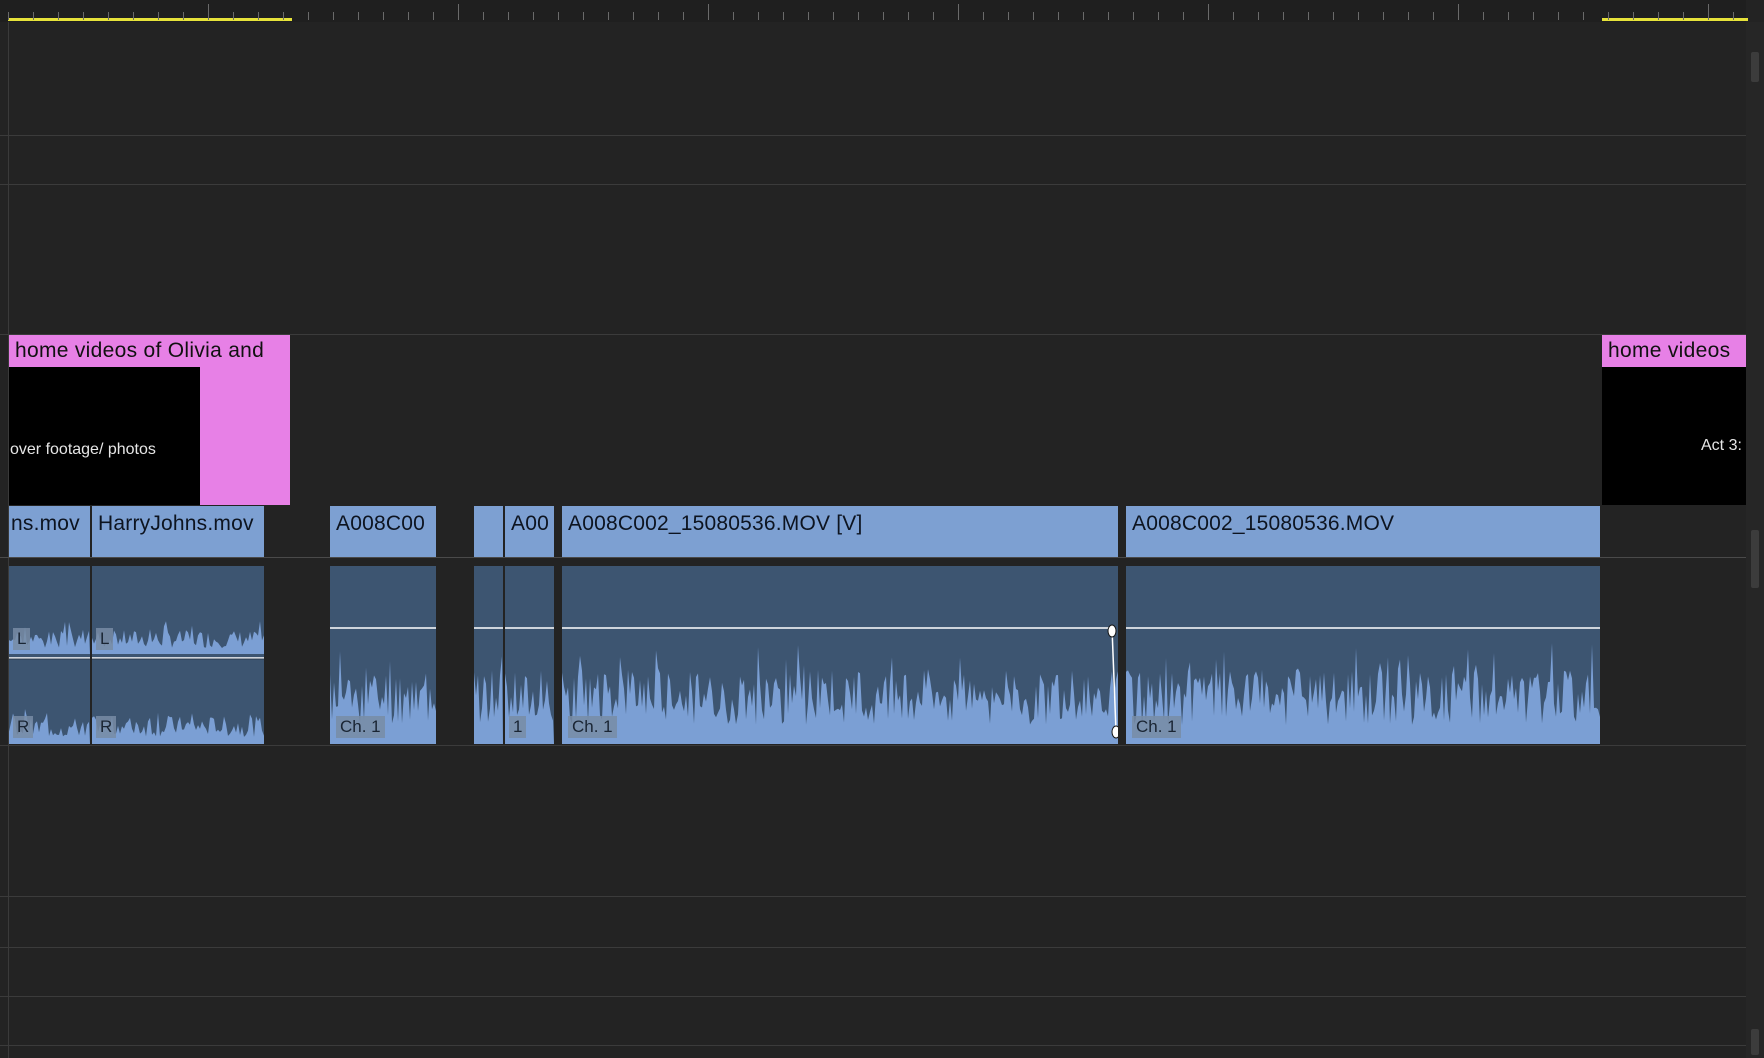  I want to click on title-clip-fill, so click(245, 436).